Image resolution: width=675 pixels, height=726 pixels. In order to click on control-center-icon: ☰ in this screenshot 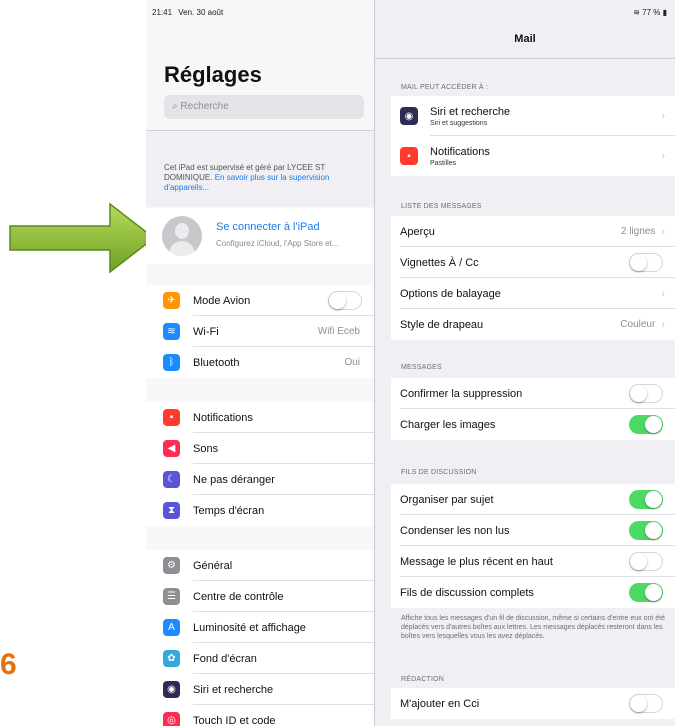, I will do `click(171, 596)`.